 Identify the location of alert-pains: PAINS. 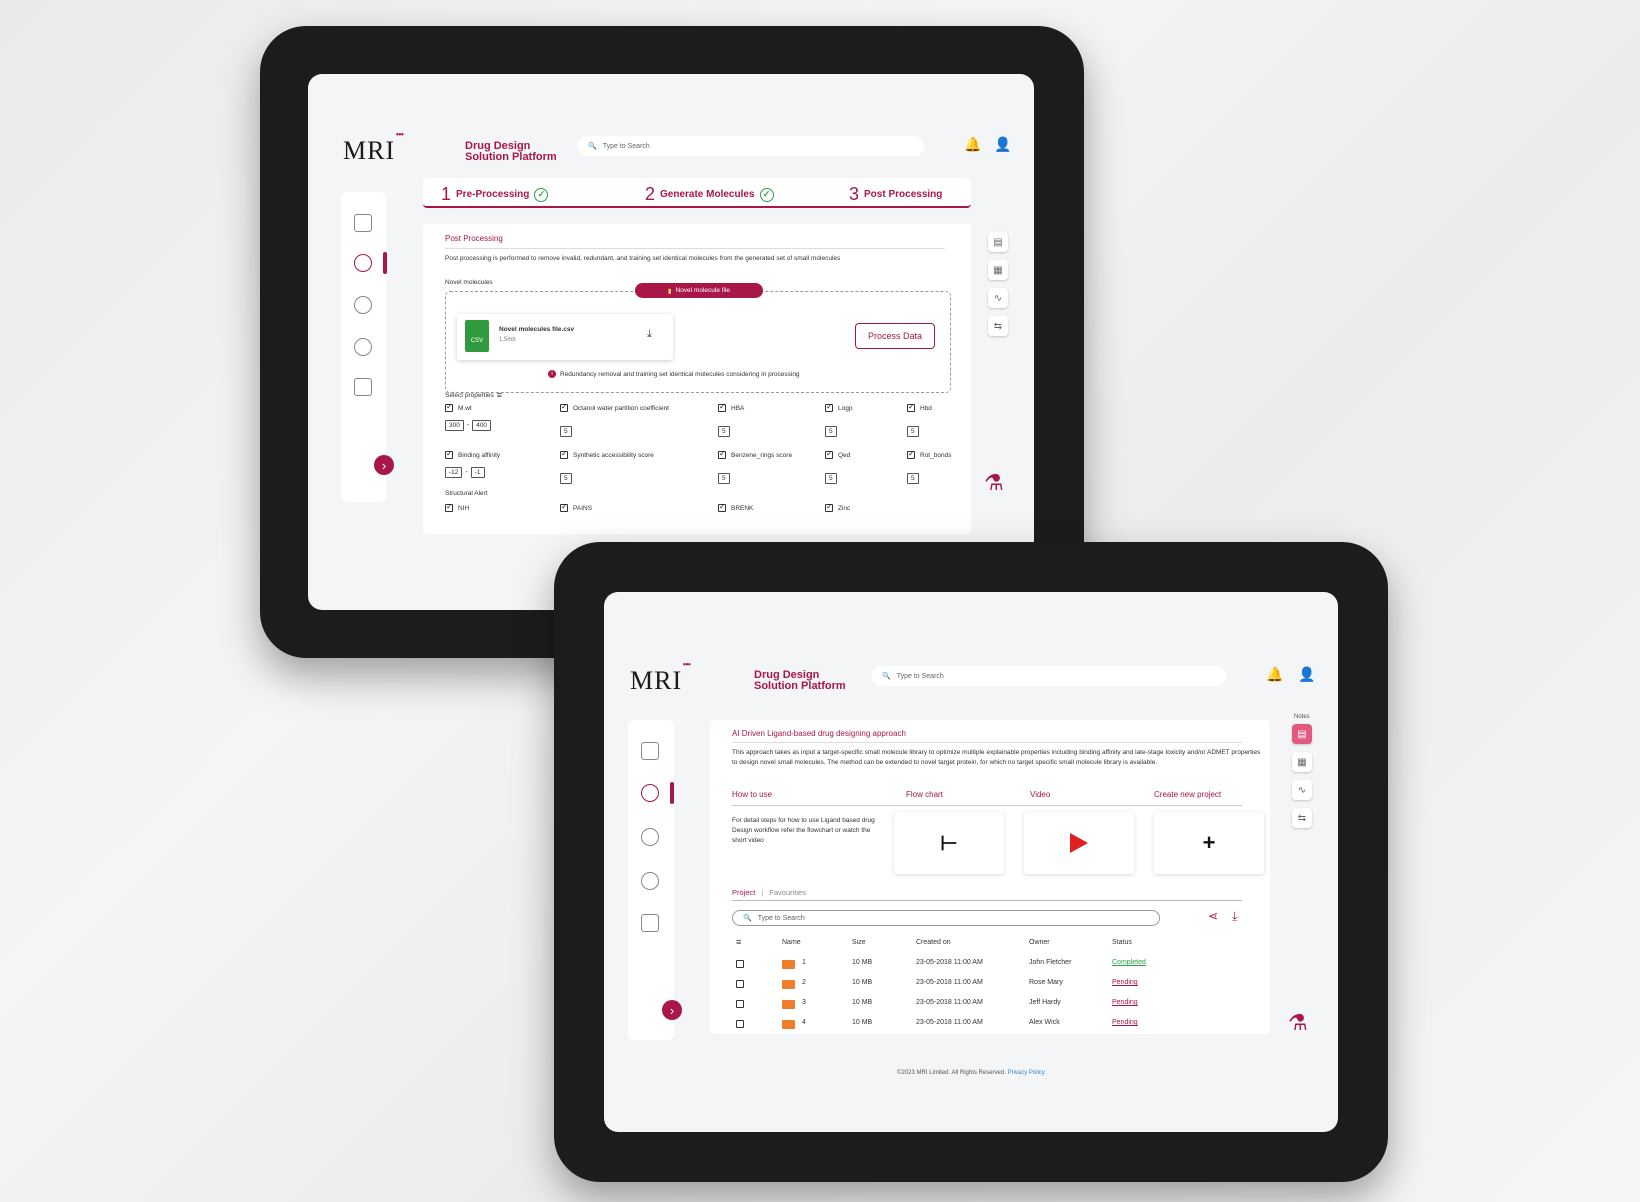
(576, 507).